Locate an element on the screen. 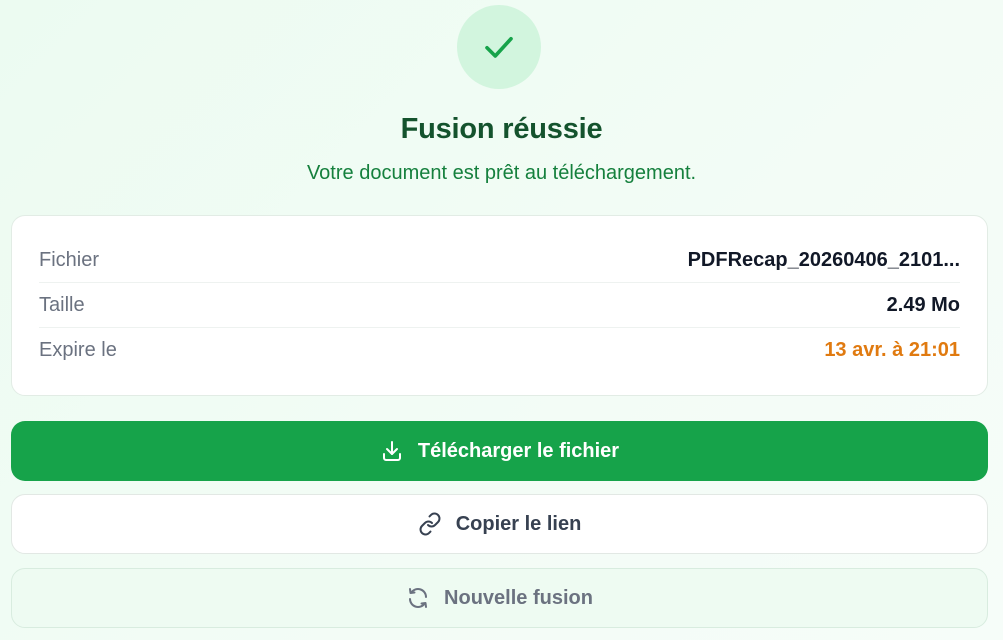 Image resolution: width=1003 pixels, height=640 pixels. file-size-row: Taille 2.49 Mo is located at coordinates (499, 305).